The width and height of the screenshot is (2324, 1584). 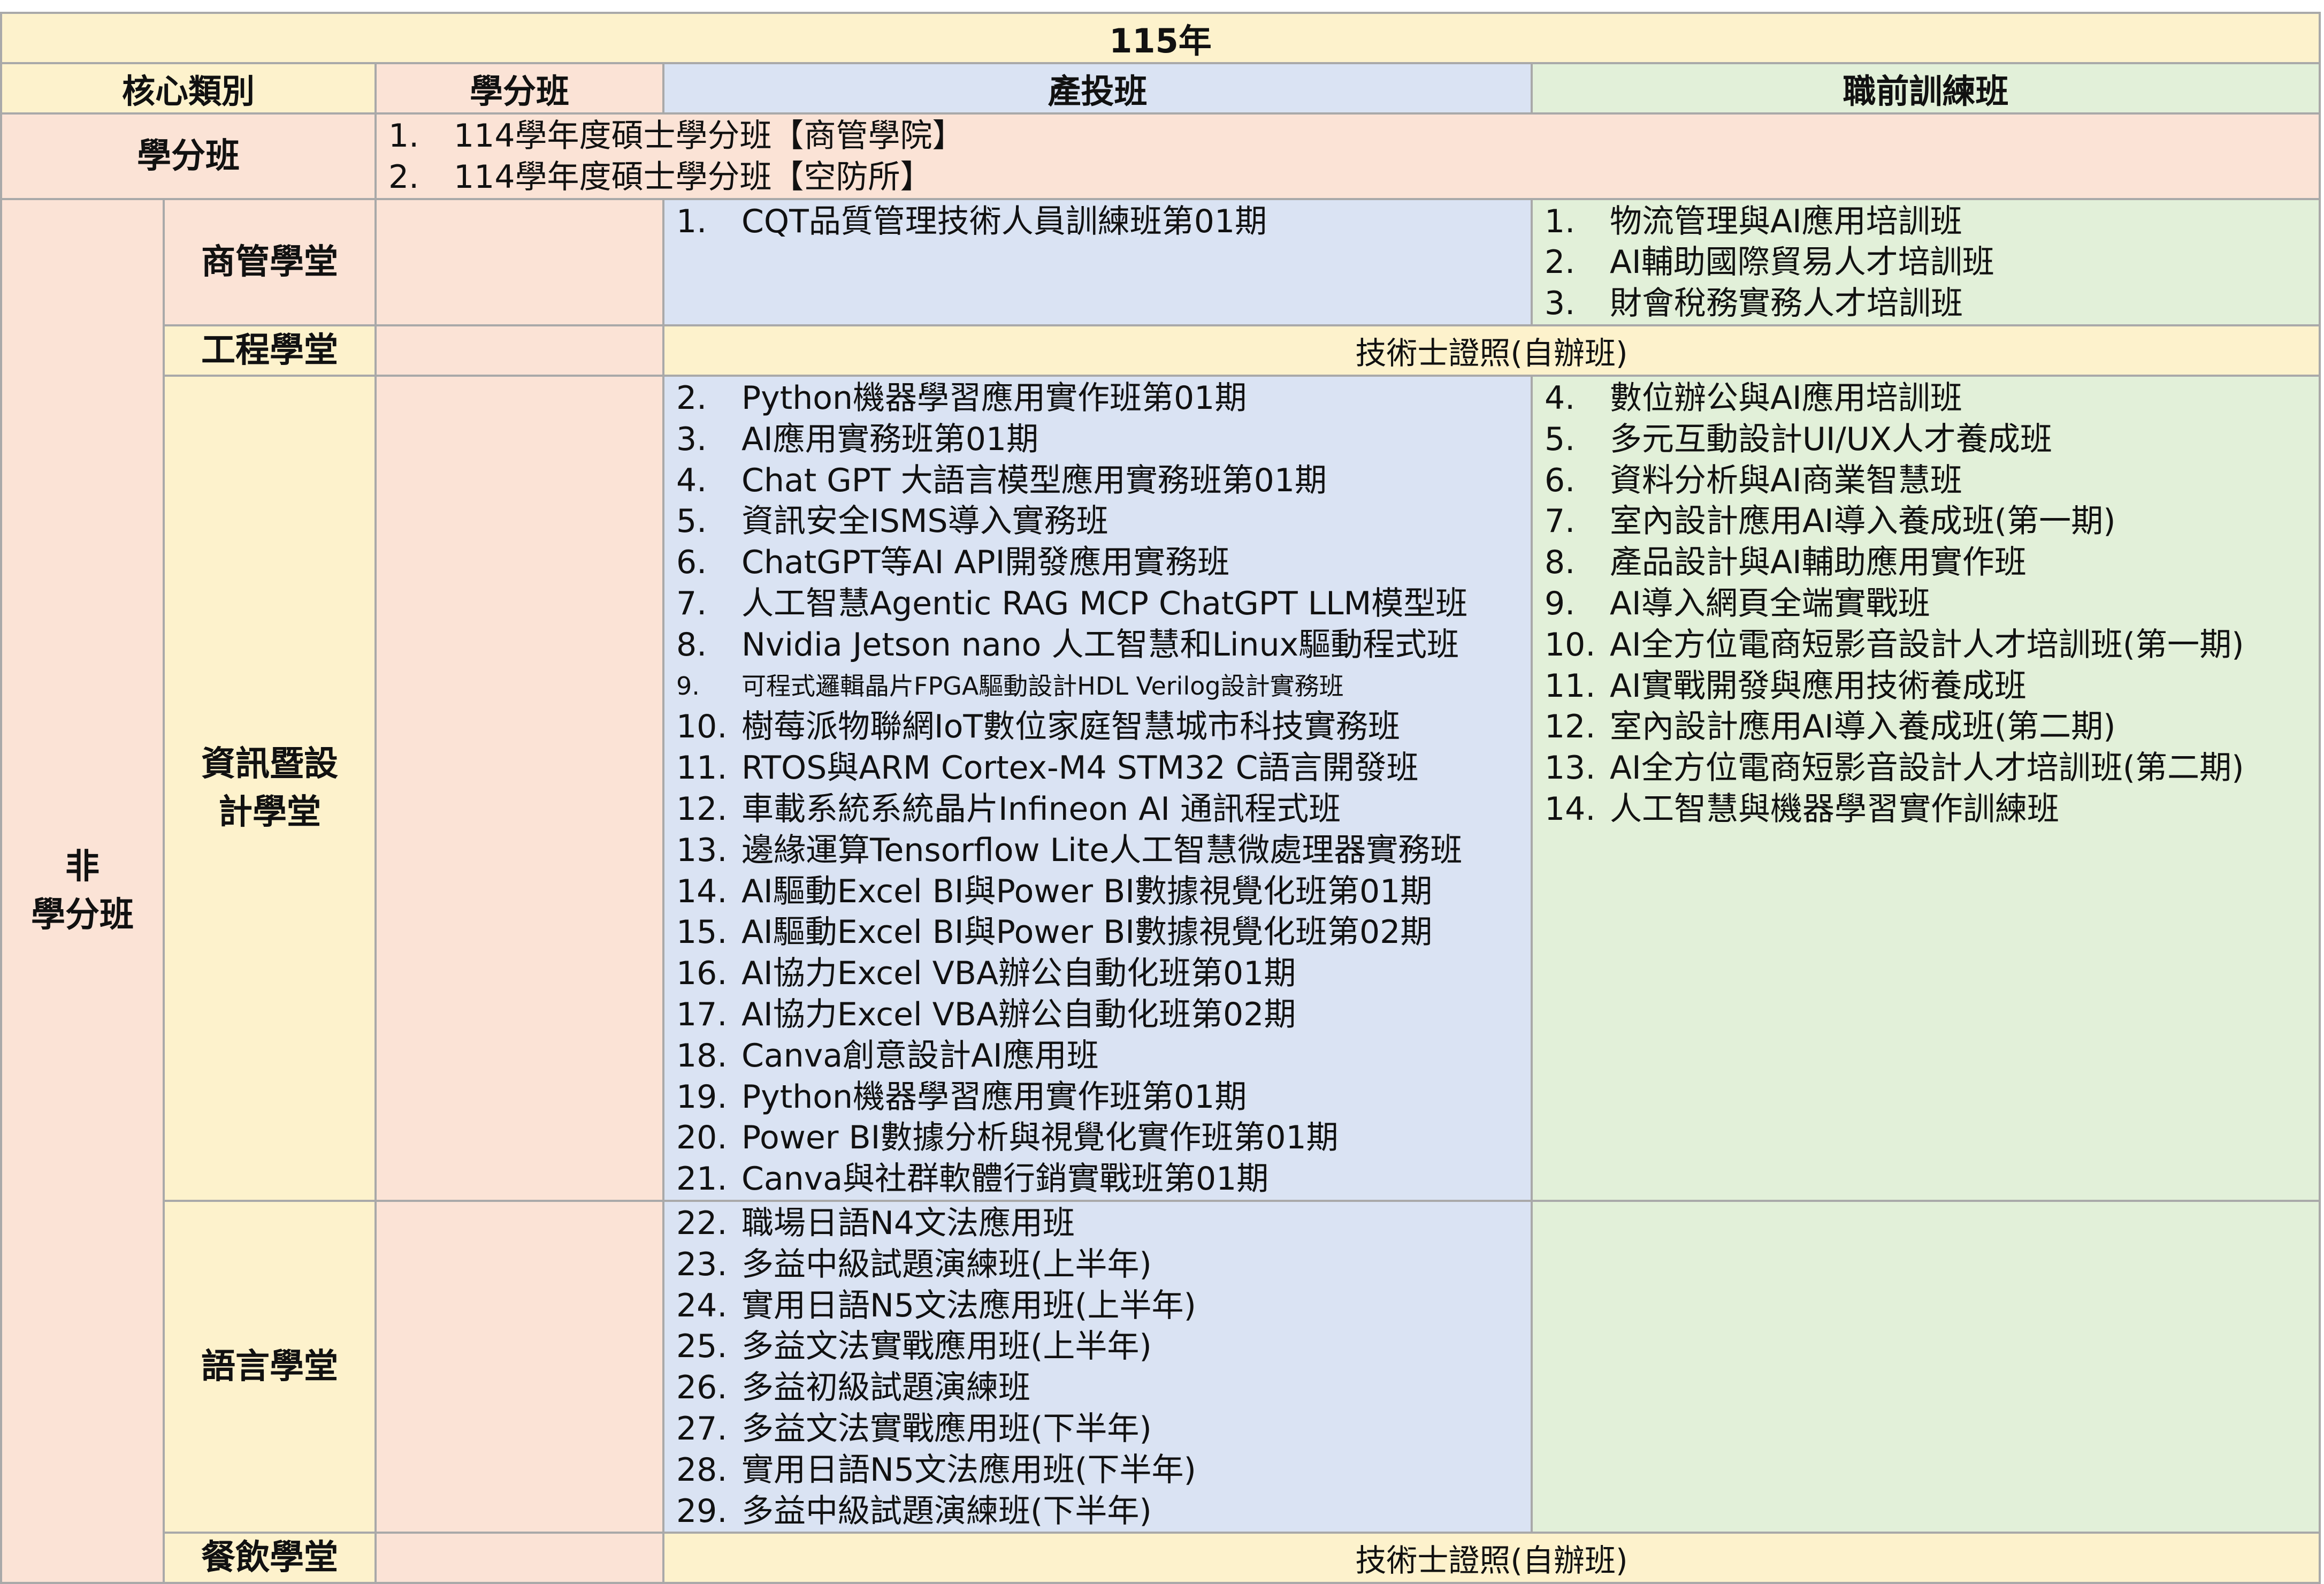 I want to click on engineering-merged-cell: 技術士證照(自辦班), so click(x=1491, y=350).